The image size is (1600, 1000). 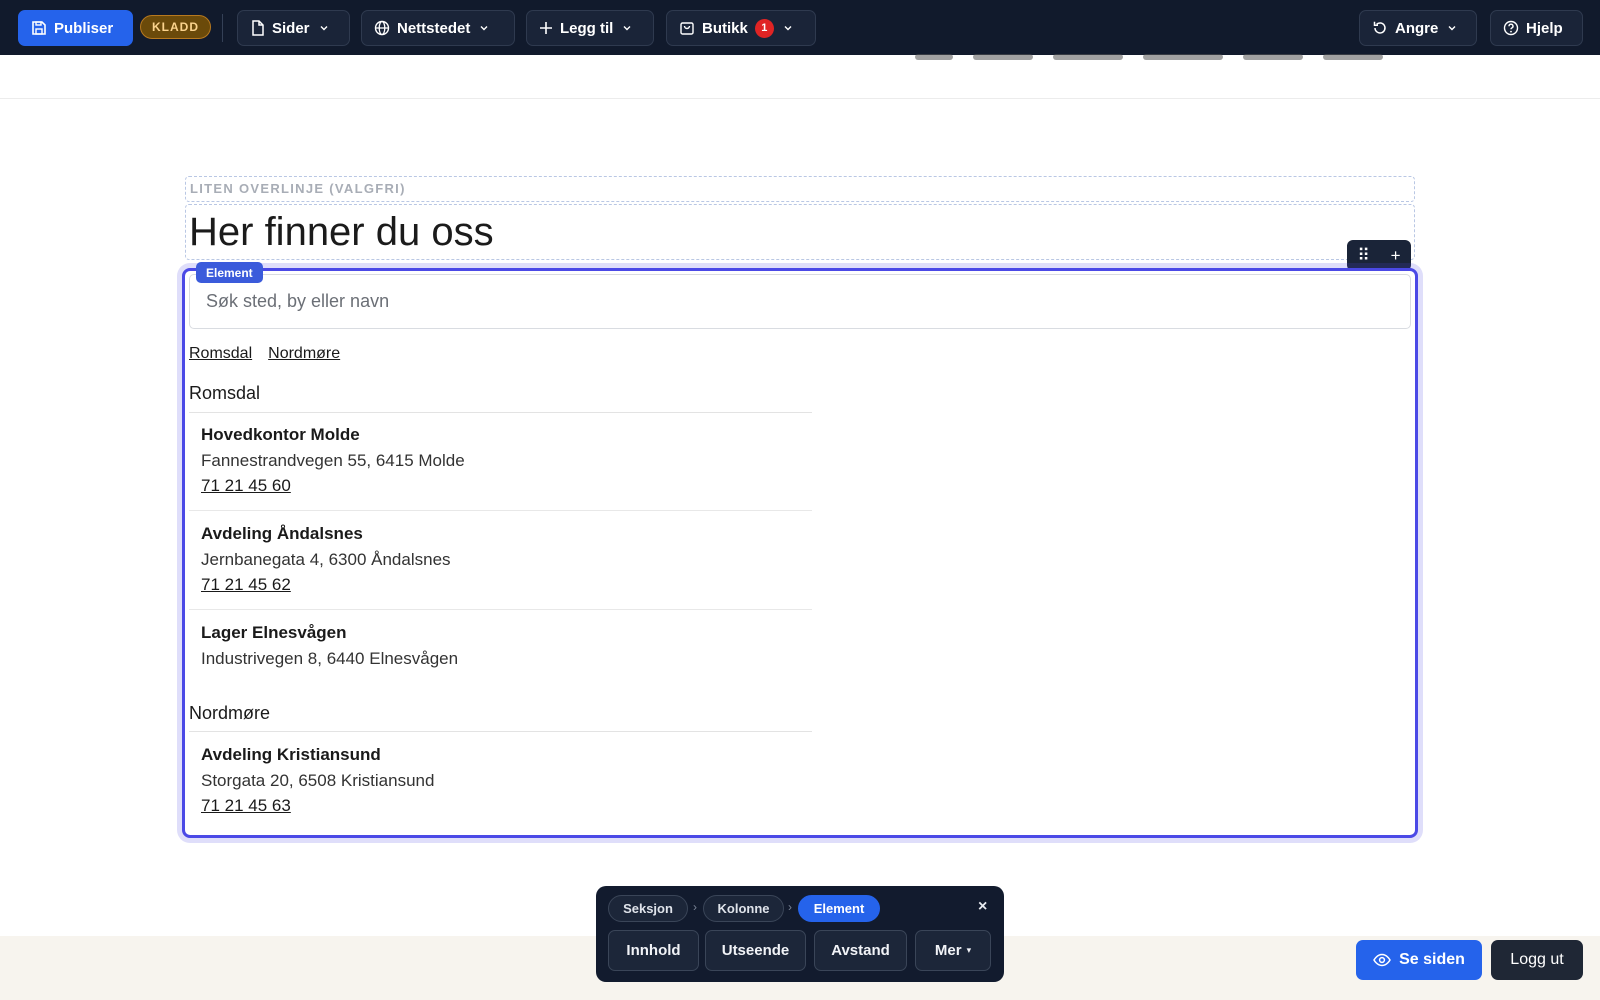 I want to click on pages-menu-button: Sider, so click(x=293, y=28).